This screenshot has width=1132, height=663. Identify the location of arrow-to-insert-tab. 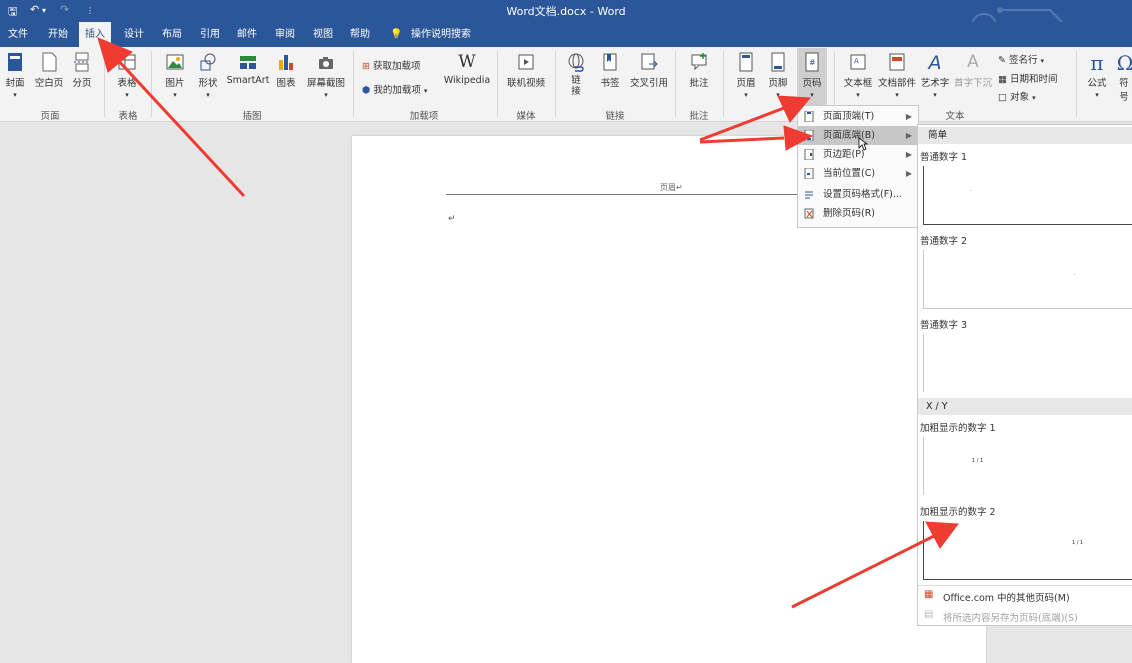
(180, 127).